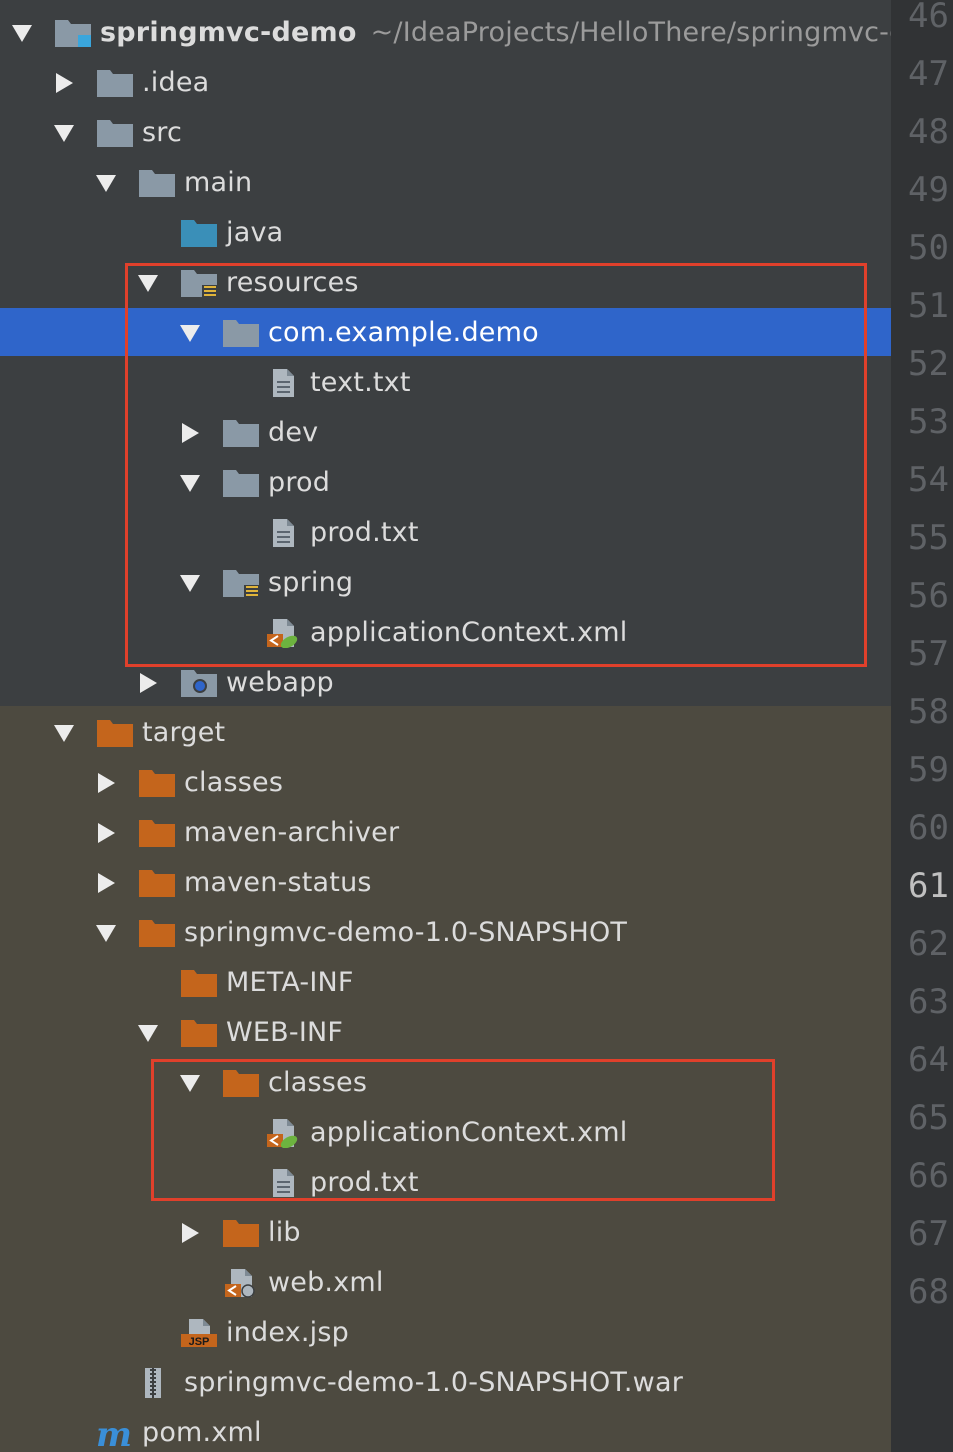 Image resolution: width=953 pixels, height=1452 pixels. I want to click on line-number: 56, so click(928, 596).